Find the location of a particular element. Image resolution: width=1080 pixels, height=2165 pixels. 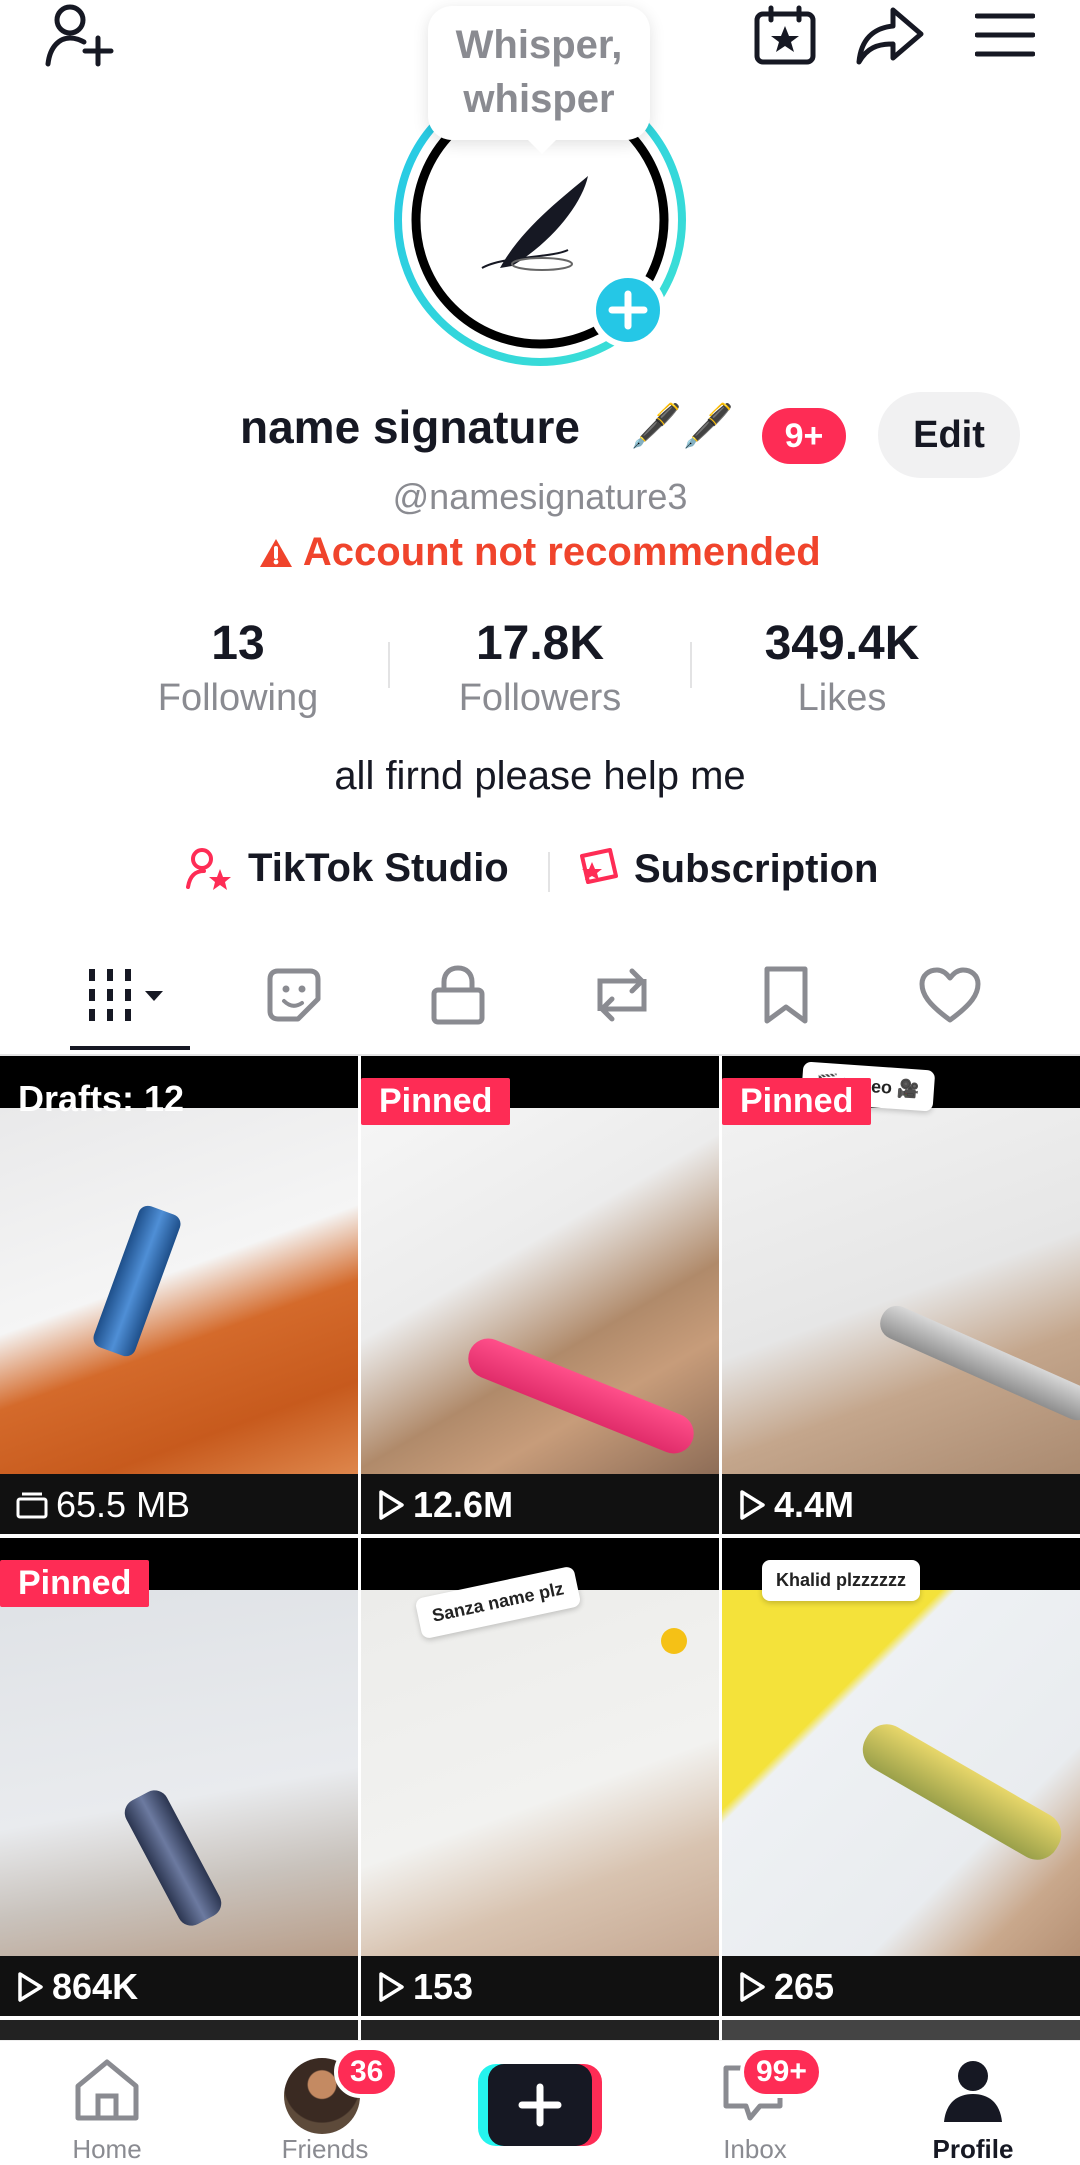

nav-profile-label: Profile is located at coordinates (973, 2149).